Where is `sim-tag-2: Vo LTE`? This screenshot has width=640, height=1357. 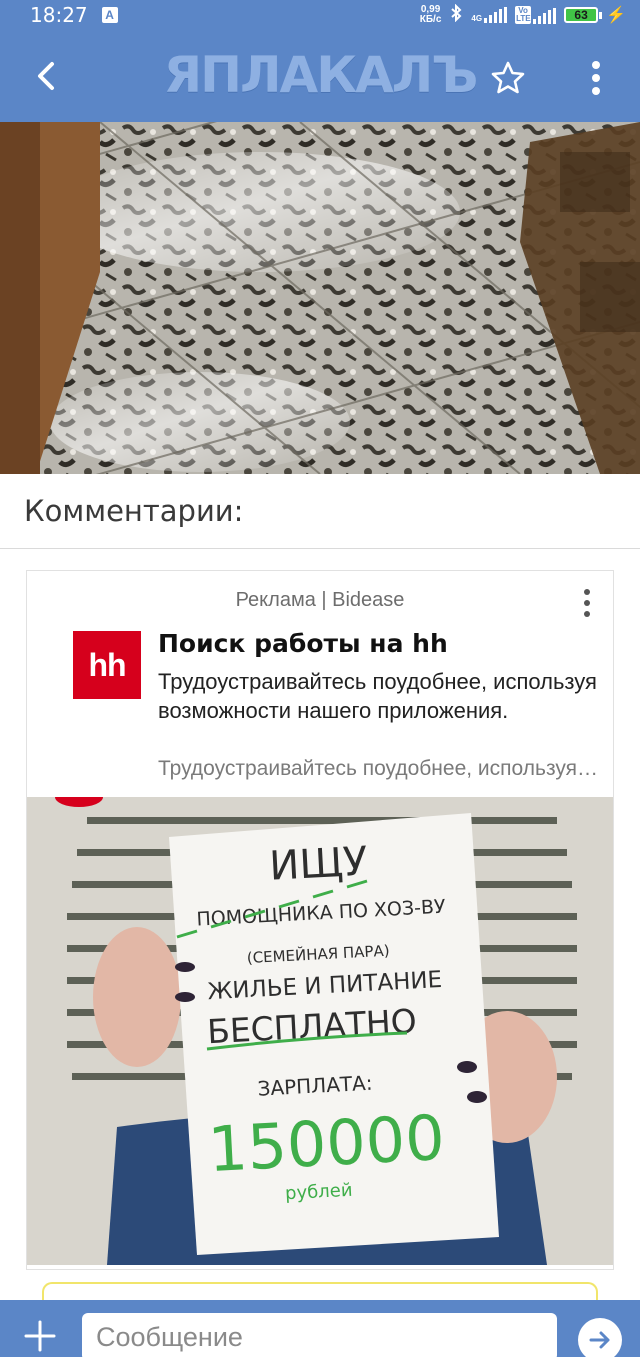 sim-tag-2: Vo LTE is located at coordinates (523, 15).